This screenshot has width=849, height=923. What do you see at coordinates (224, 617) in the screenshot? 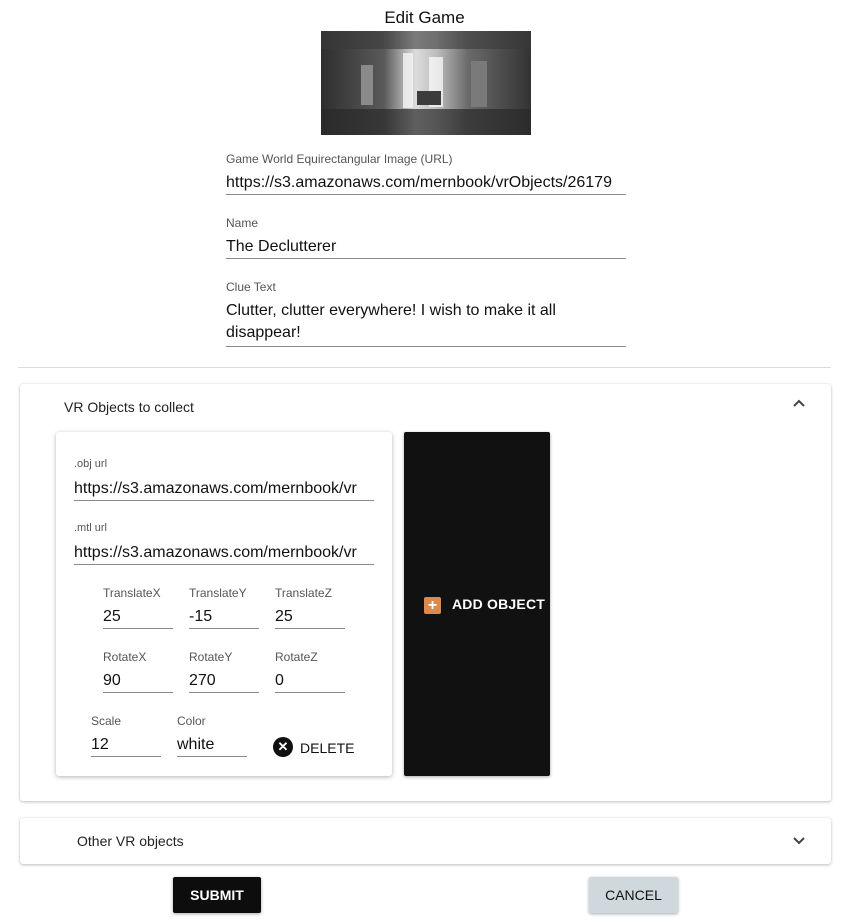
I see `translate-y-input: -15` at bounding box center [224, 617].